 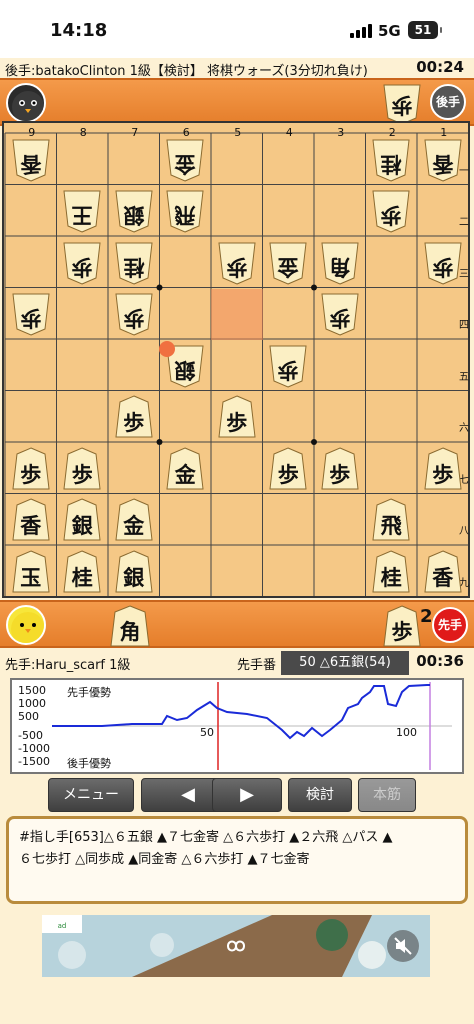 I want to click on gote-advantage-label: 後手優勢, so click(x=89, y=763).